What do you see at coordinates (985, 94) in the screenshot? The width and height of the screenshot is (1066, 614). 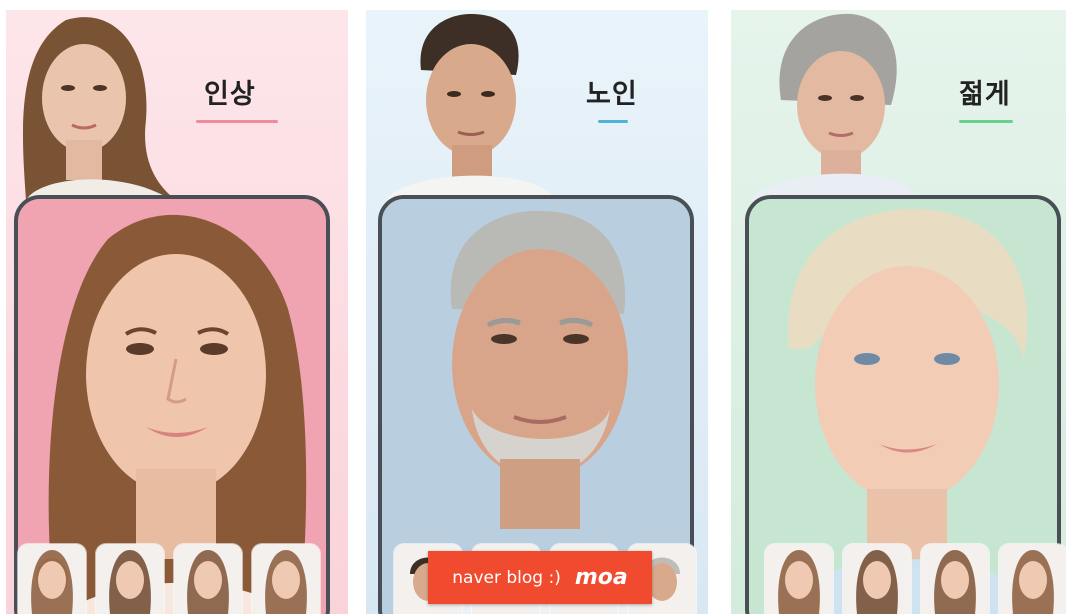 I see `caption-younger: 젊게` at bounding box center [985, 94].